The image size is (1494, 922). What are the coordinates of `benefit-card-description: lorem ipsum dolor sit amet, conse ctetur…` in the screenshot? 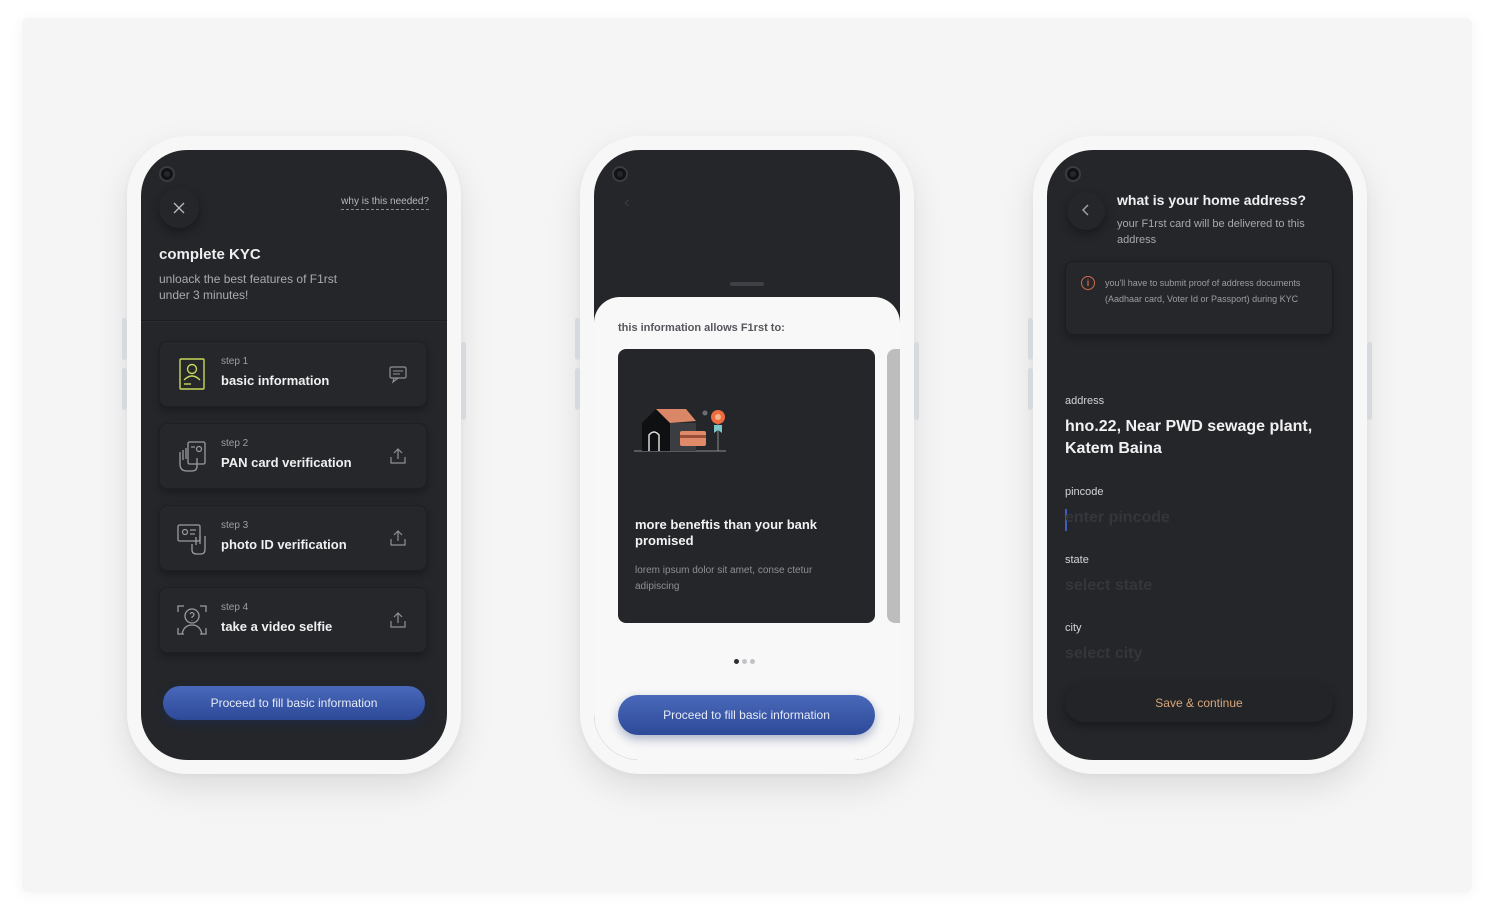 It's located at (724, 578).